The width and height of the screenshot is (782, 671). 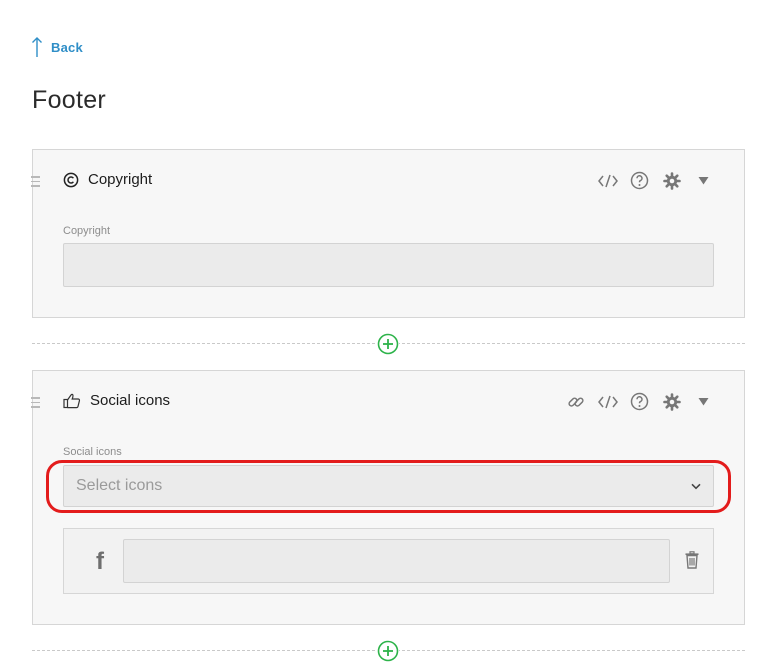 I want to click on link-icon, so click(x=575, y=401).